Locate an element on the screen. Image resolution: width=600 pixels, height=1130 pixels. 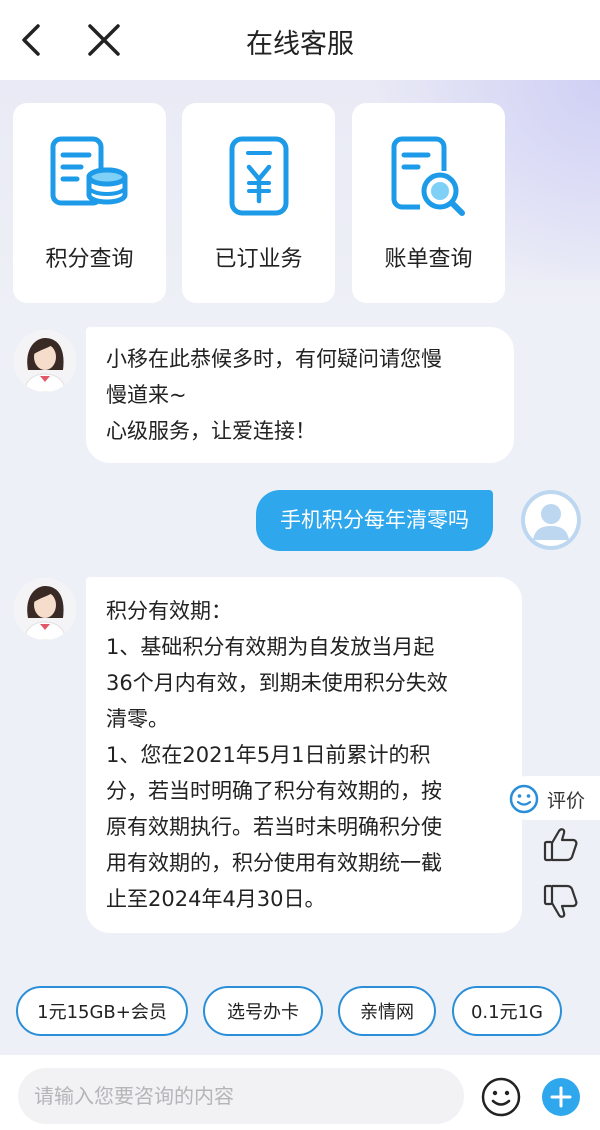
emoji-icon is located at coordinates (501, 1097).